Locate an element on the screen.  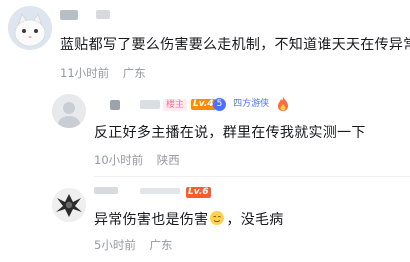
fan-medal: 5 四方游侠 is located at coordinates (241, 105).